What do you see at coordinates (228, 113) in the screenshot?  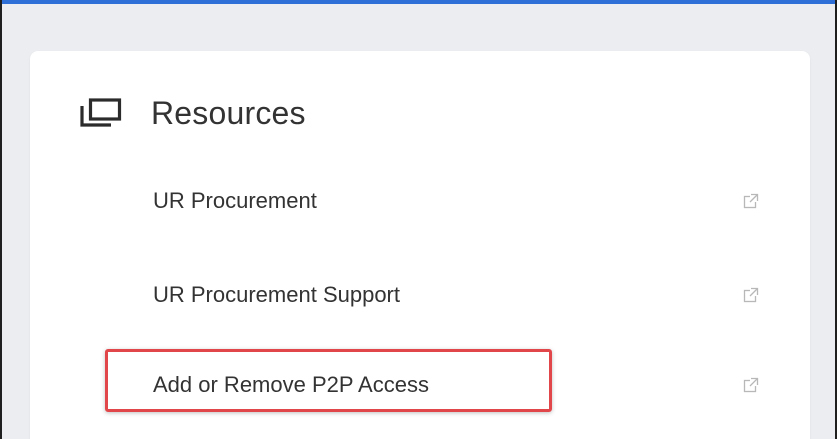 I see `resources-title: Resources` at bounding box center [228, 113].